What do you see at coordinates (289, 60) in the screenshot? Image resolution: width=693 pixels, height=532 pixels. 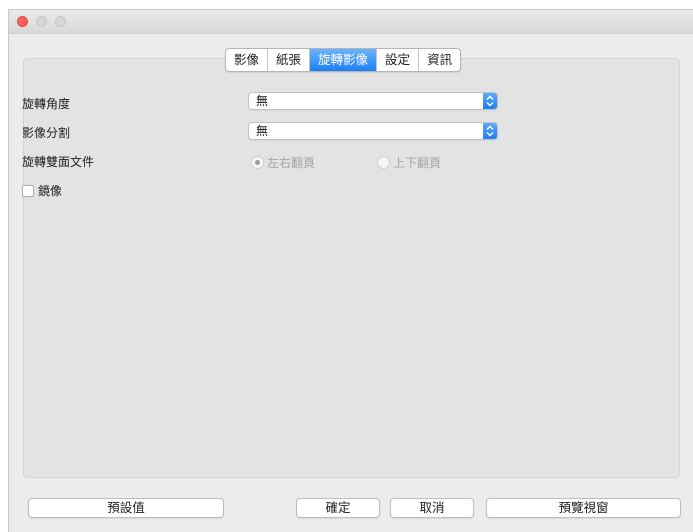 I see `tab-paper: 紙張` at bounding box center [289, 60].